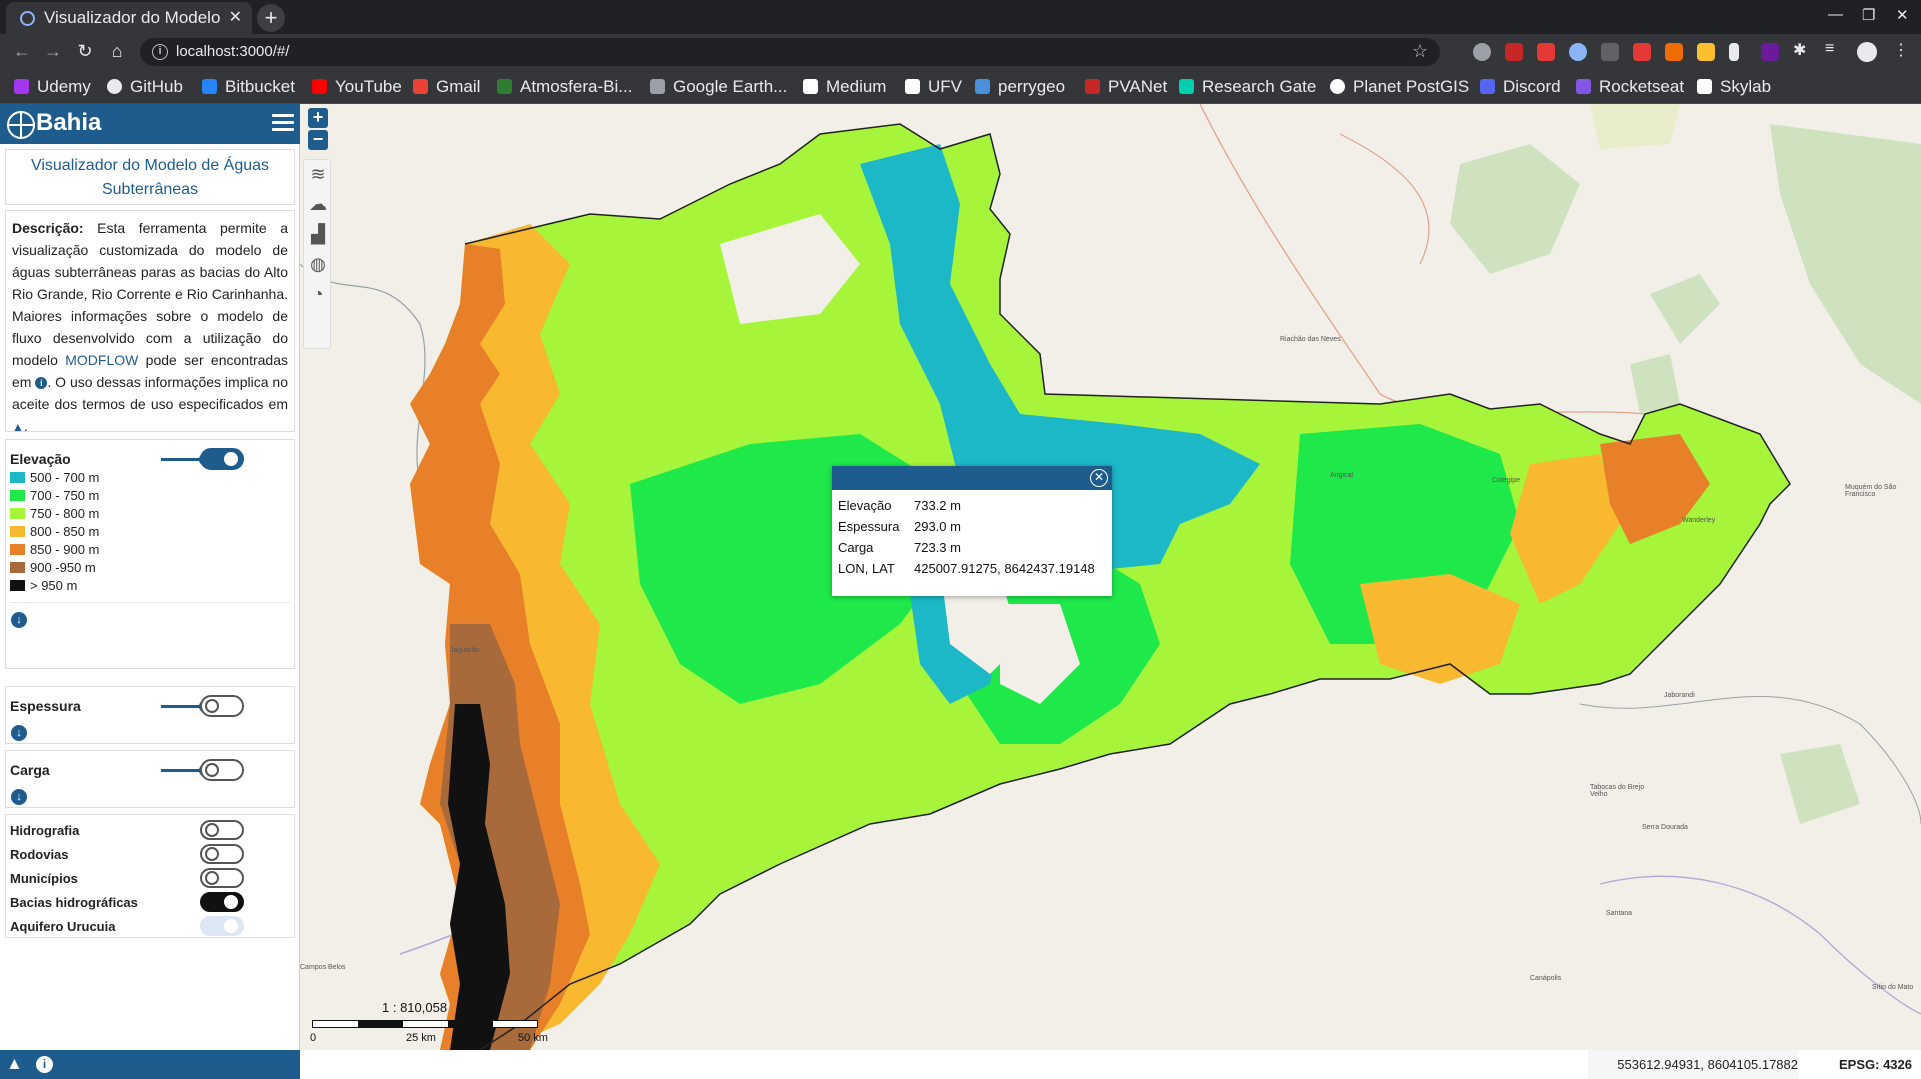  What do you see at coordinates (1867, 52) in the screenshot?
I see `avatar` at bounding box center [1867, 52].